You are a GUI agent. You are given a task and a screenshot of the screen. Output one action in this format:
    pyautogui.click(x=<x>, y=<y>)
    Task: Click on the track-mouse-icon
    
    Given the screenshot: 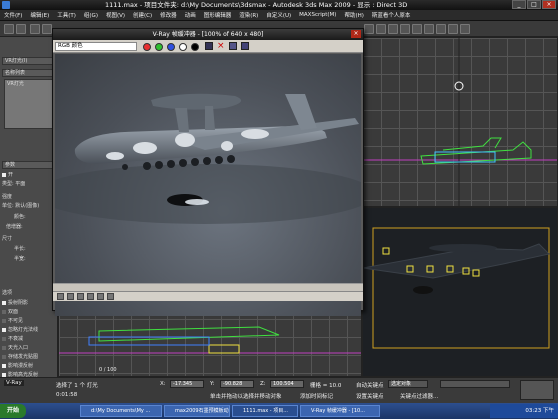 What is the action you would take?
    pyautogui.click(x=245, y=46)
    